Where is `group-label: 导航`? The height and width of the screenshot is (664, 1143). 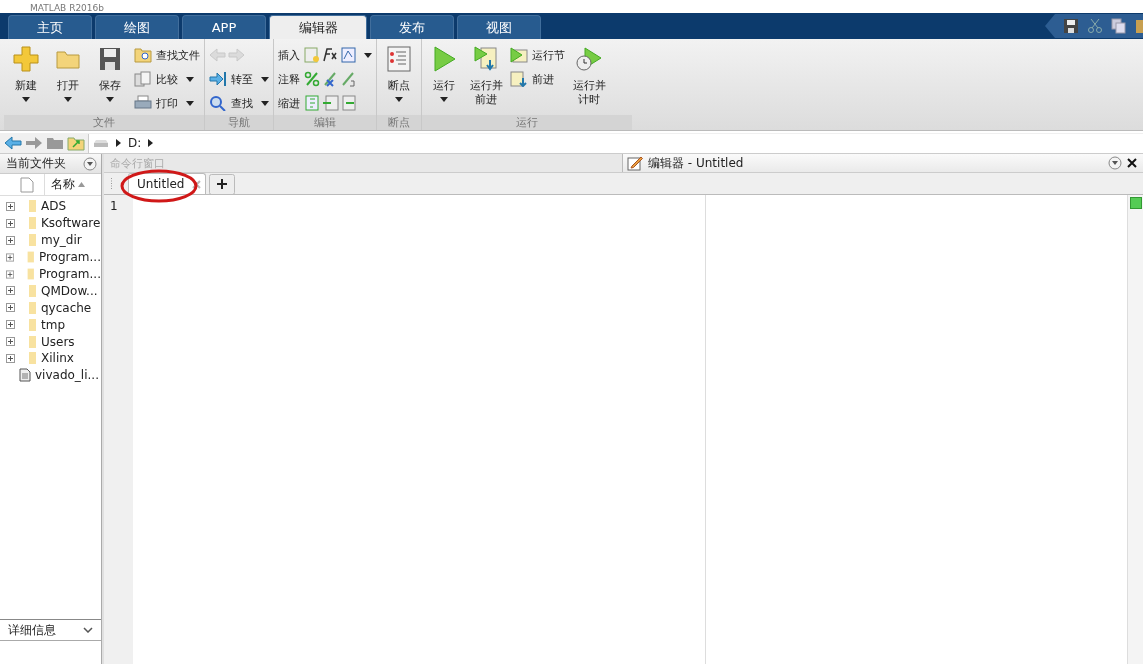 group-label: 导航 is located at coordinates (239, 122).